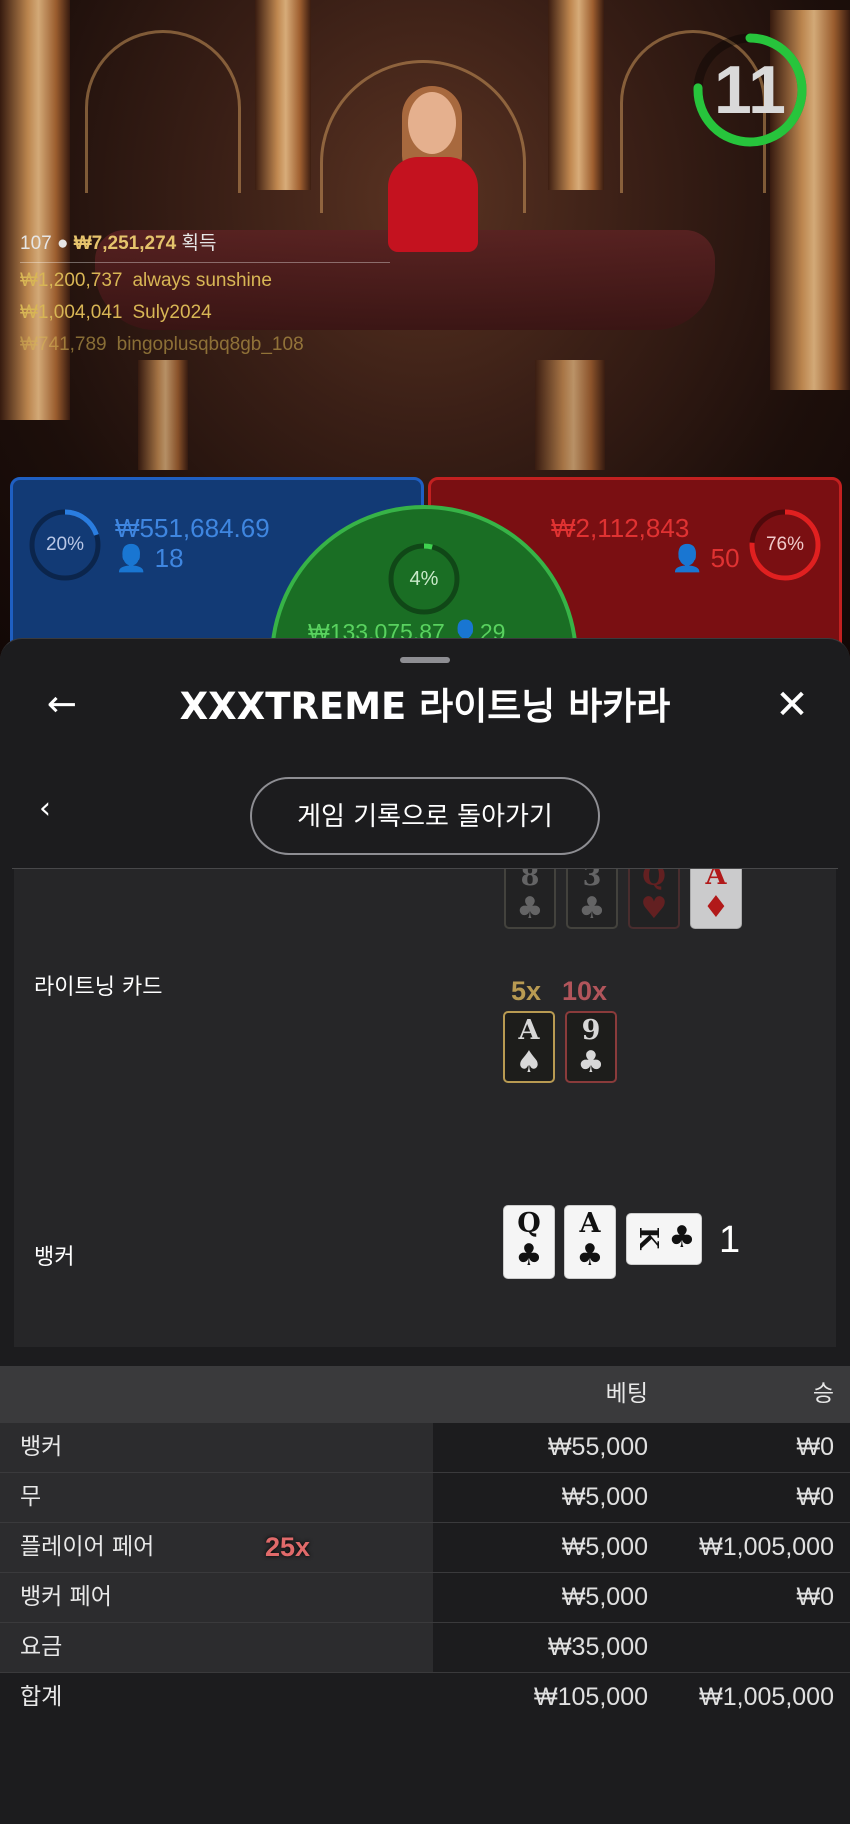  Describe the element at coordinates (590, 1242) in the screenshot. I see `banker-card: A ♣` at that location.